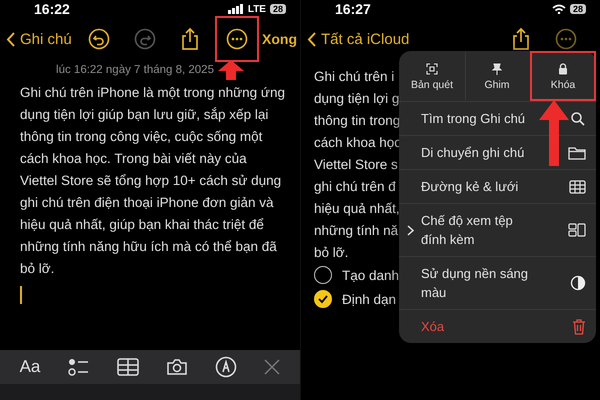 Image resolution: width=600 pixels, height=400 pixels. Describe the element at coordinates (354, 77) in the screenshot. I see `note-text-line: Ghi chú trên i` at that location.